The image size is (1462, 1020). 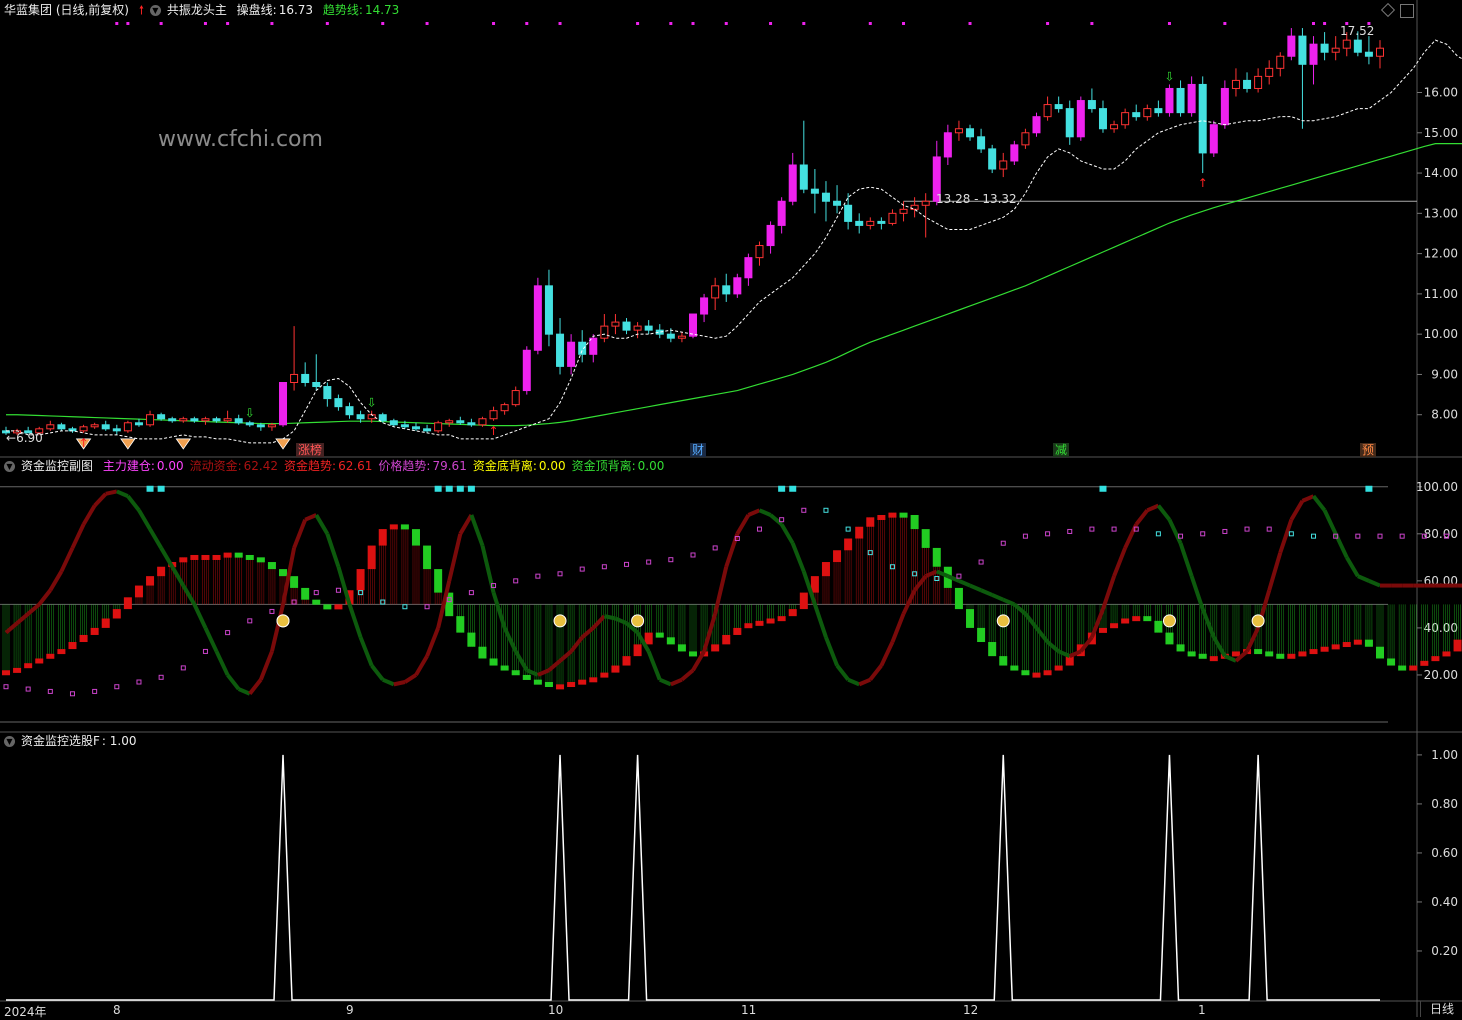 What do you see at coordinates (1407, 11) in the screenshot?
I see `maximize-icon` at bounding box center [1407, 11].